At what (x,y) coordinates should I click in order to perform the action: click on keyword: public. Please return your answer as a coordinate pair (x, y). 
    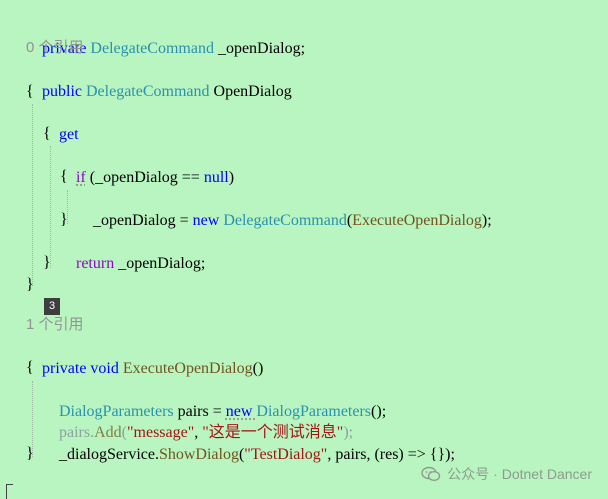
    Looking at the image, I should click on (64, 91).